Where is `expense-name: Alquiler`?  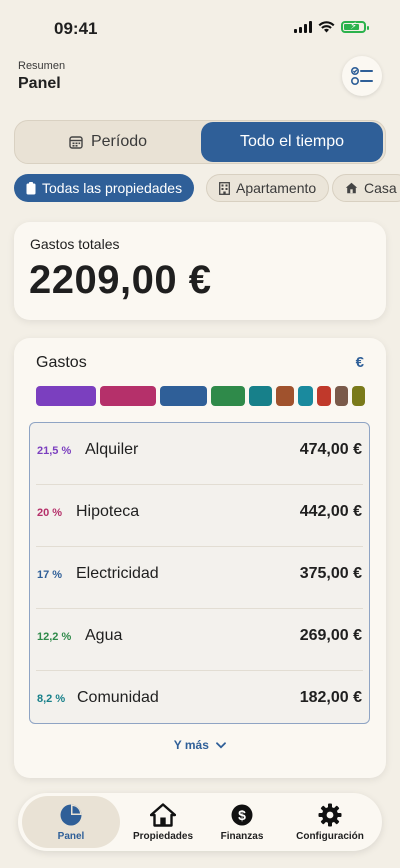 expense-name: Alquiler is located at coordinates (112, 449).